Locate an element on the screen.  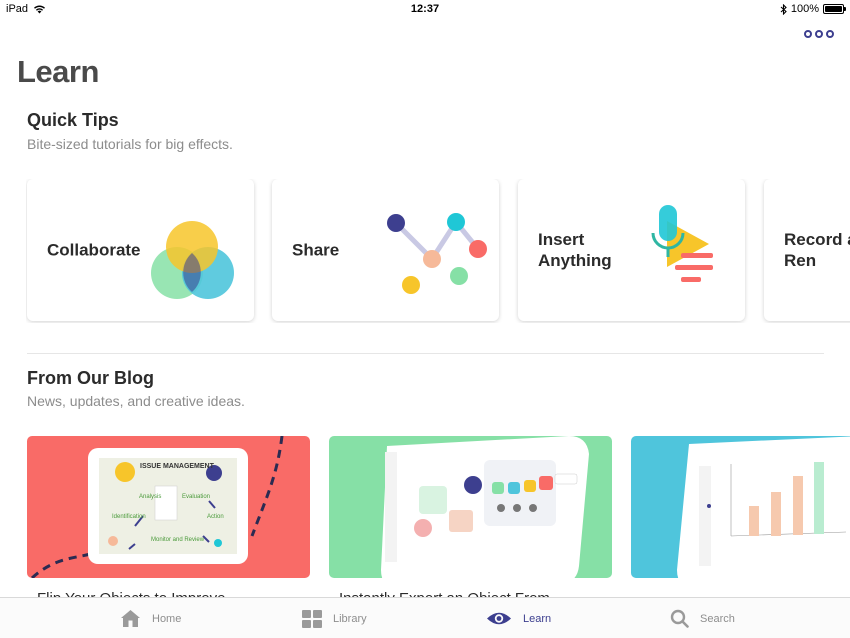
home-icon is located at coordinates (130, 618).